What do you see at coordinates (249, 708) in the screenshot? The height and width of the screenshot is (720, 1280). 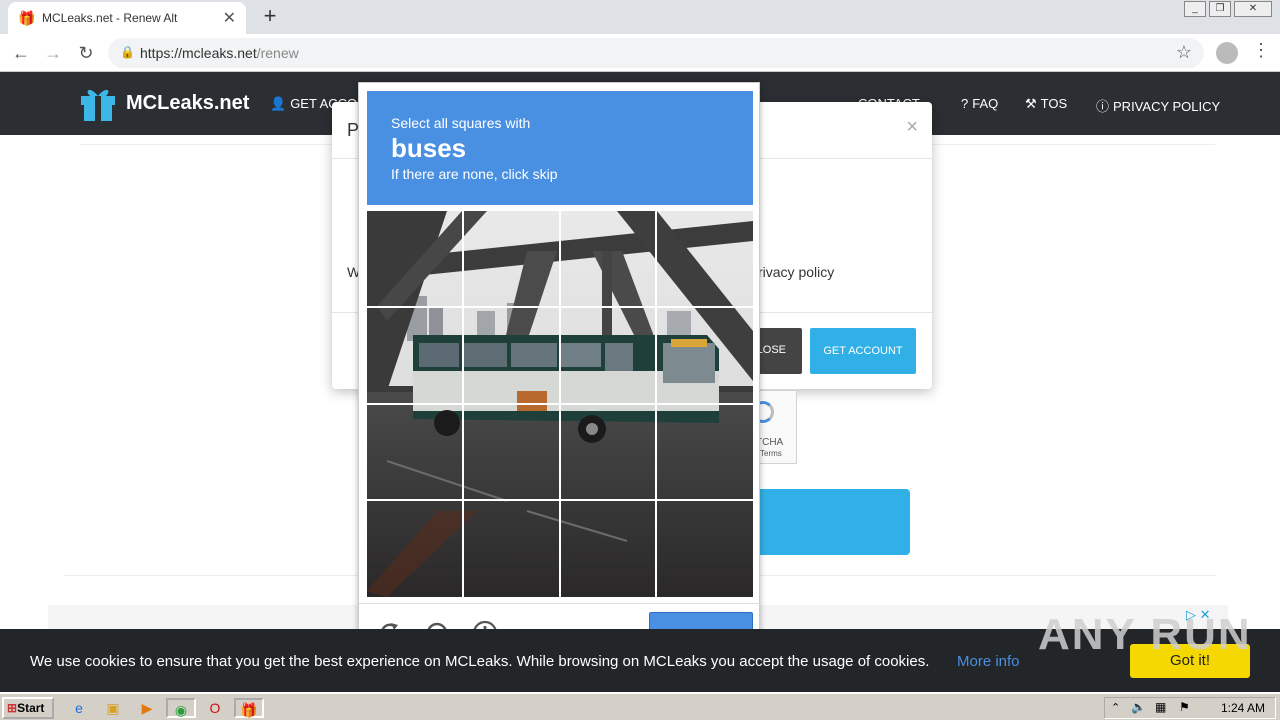 I see `gift-app-icon: 🎁` at bounding box center [249, 708].